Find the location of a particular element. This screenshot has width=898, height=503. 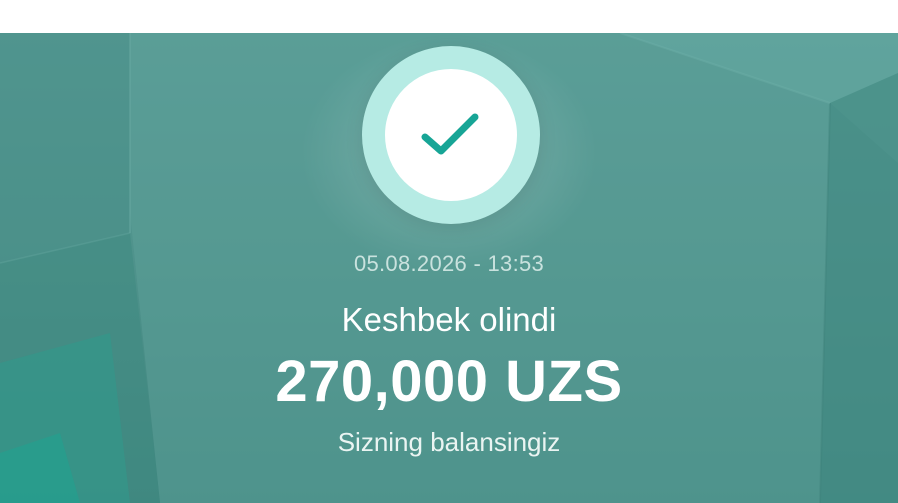

success-badge-inner is located at coordinates (451, 135).